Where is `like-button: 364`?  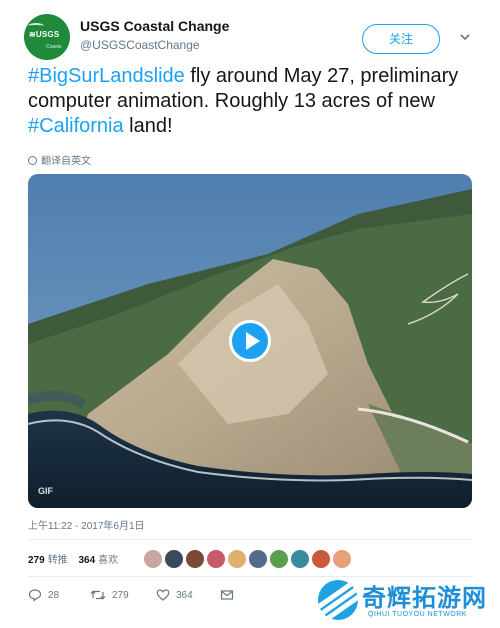
like-button: 364 is located at coordinates (174, 597).